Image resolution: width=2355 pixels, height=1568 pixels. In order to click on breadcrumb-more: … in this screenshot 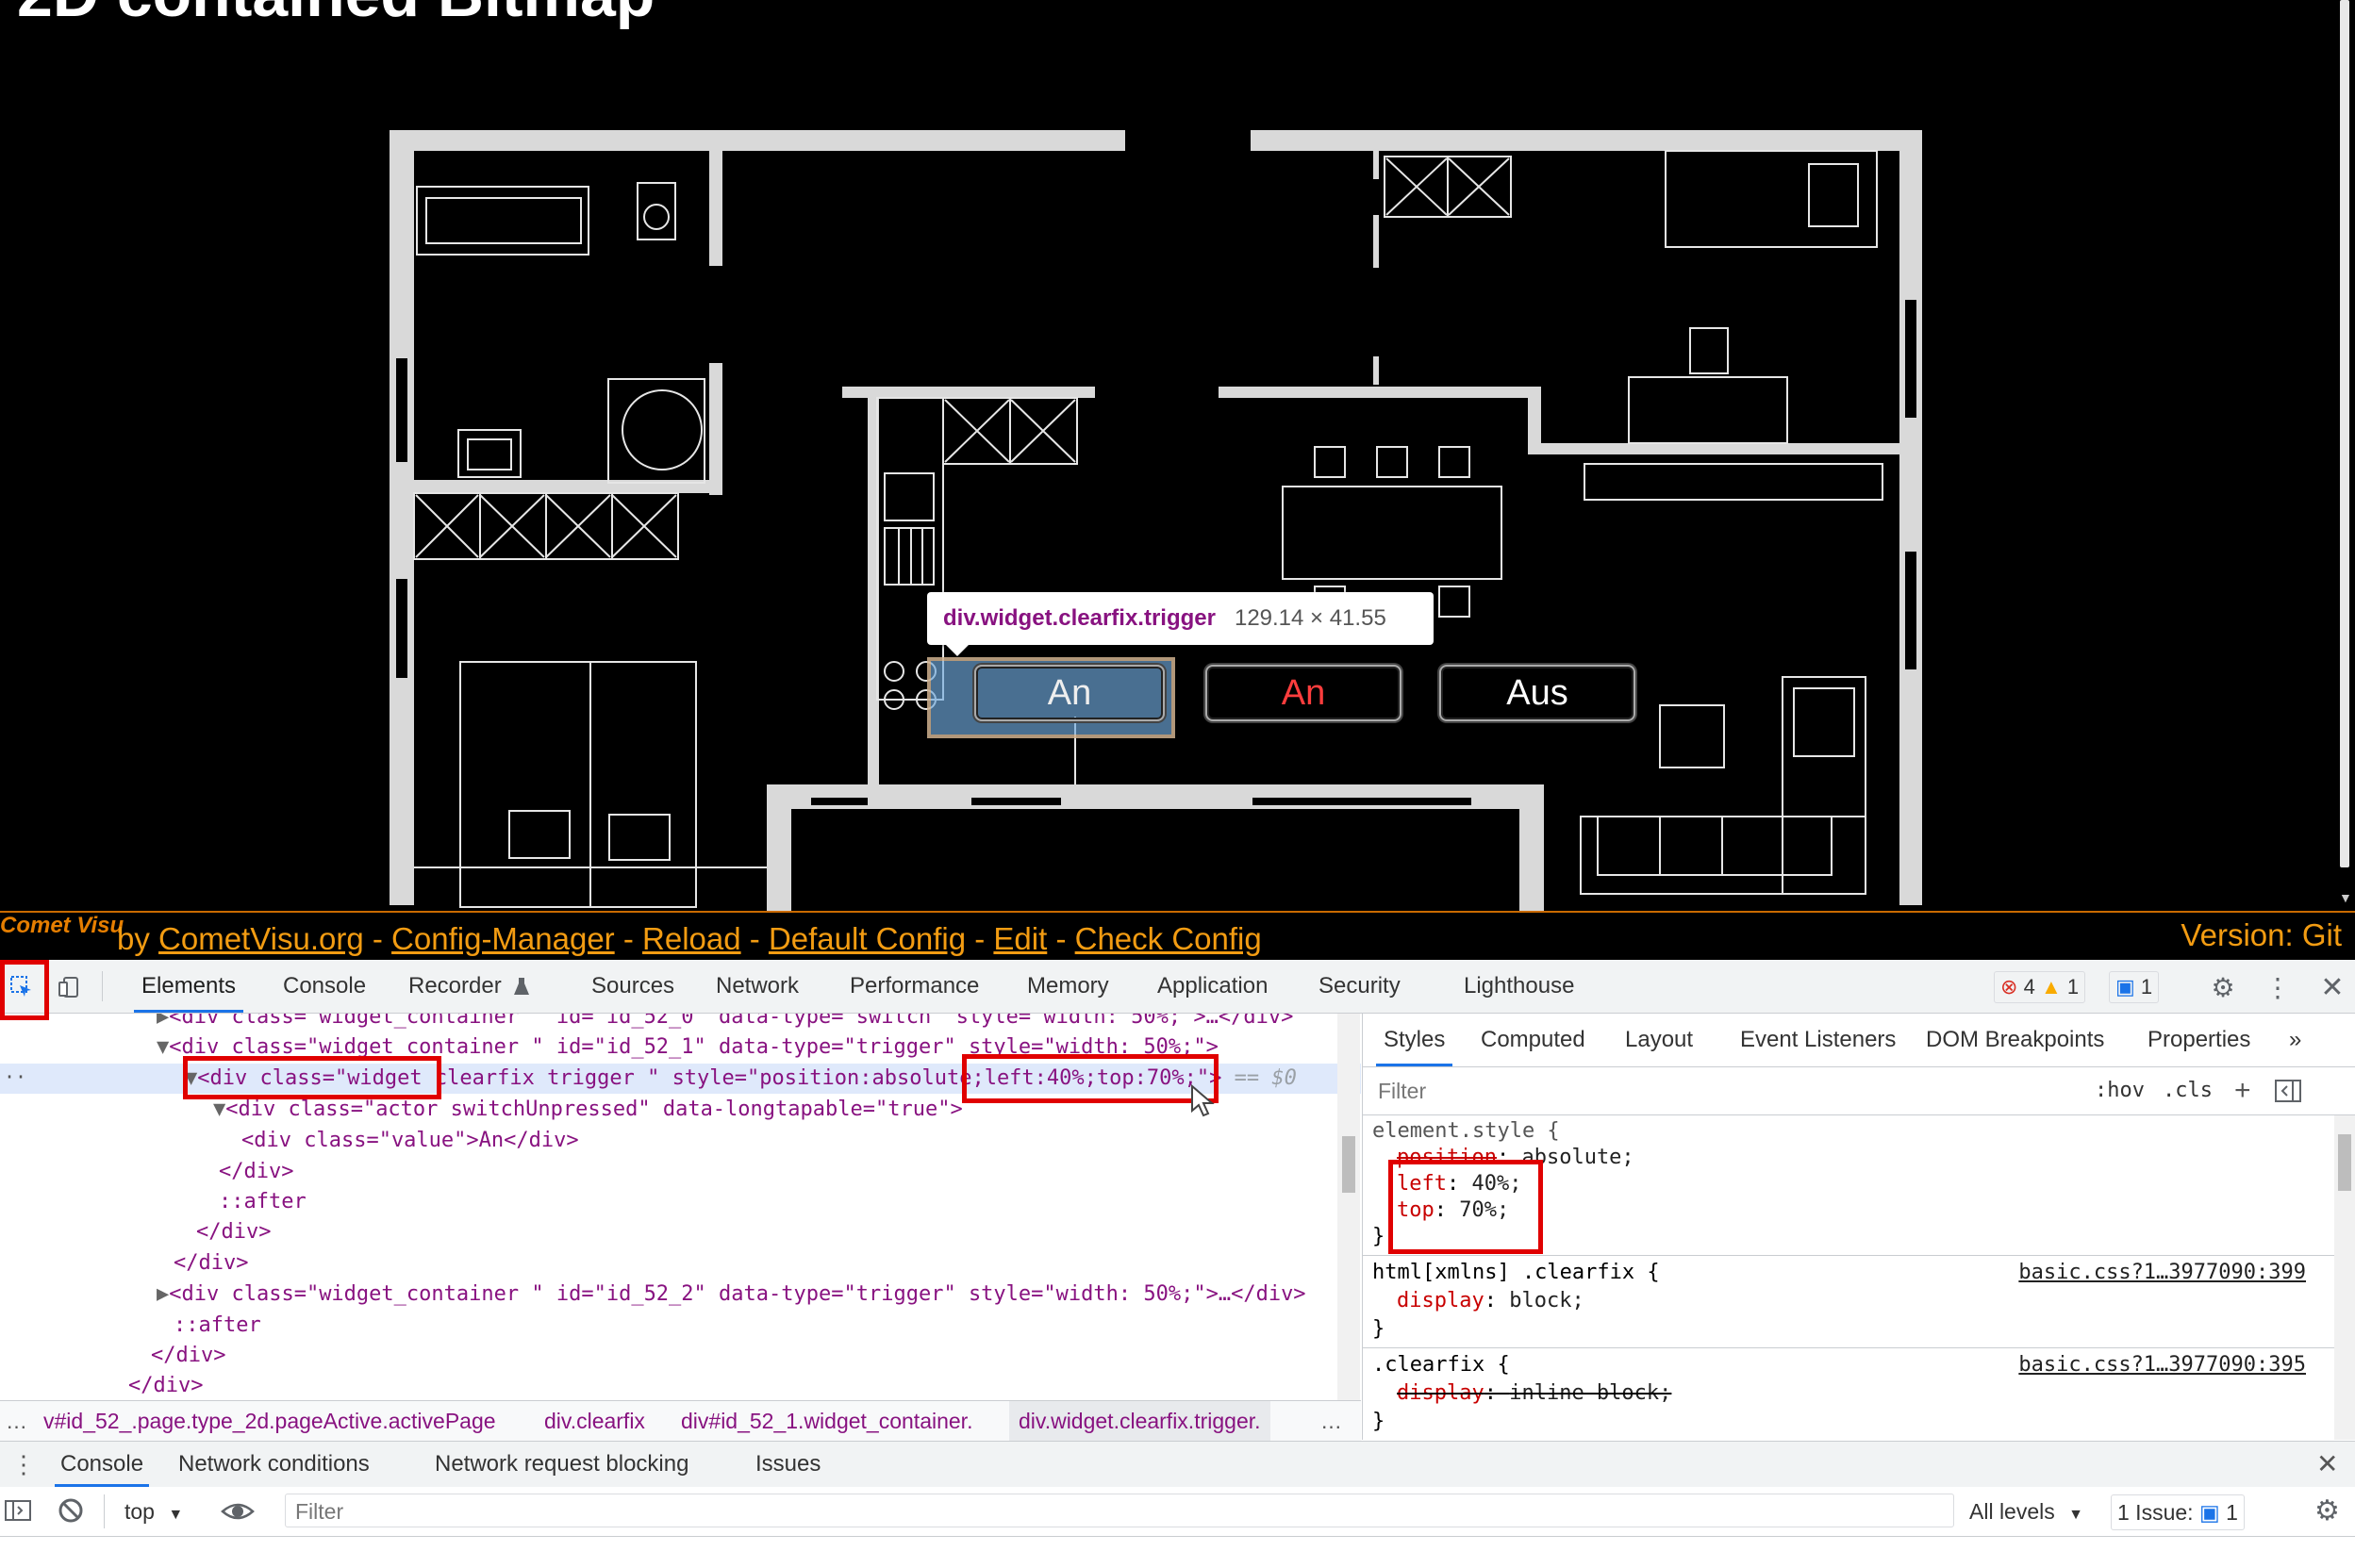, I will do `click(1331, 1421)`.